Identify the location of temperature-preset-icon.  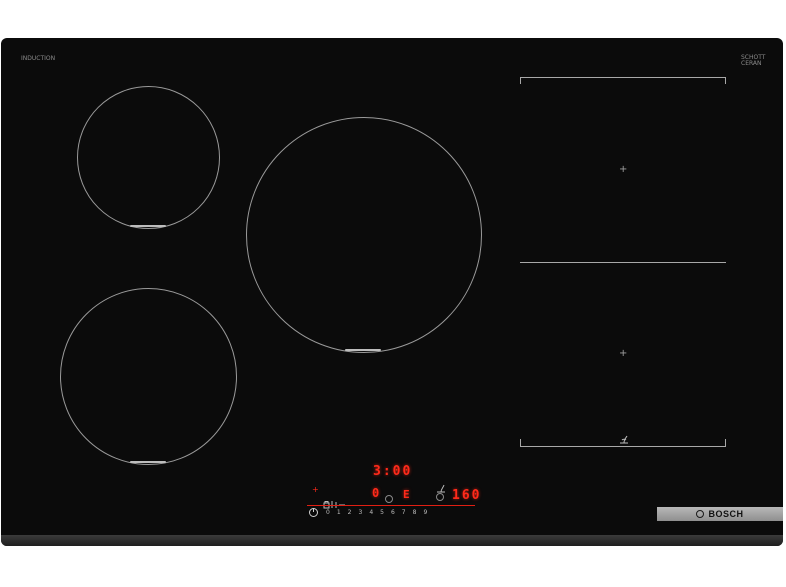
(440, 497).